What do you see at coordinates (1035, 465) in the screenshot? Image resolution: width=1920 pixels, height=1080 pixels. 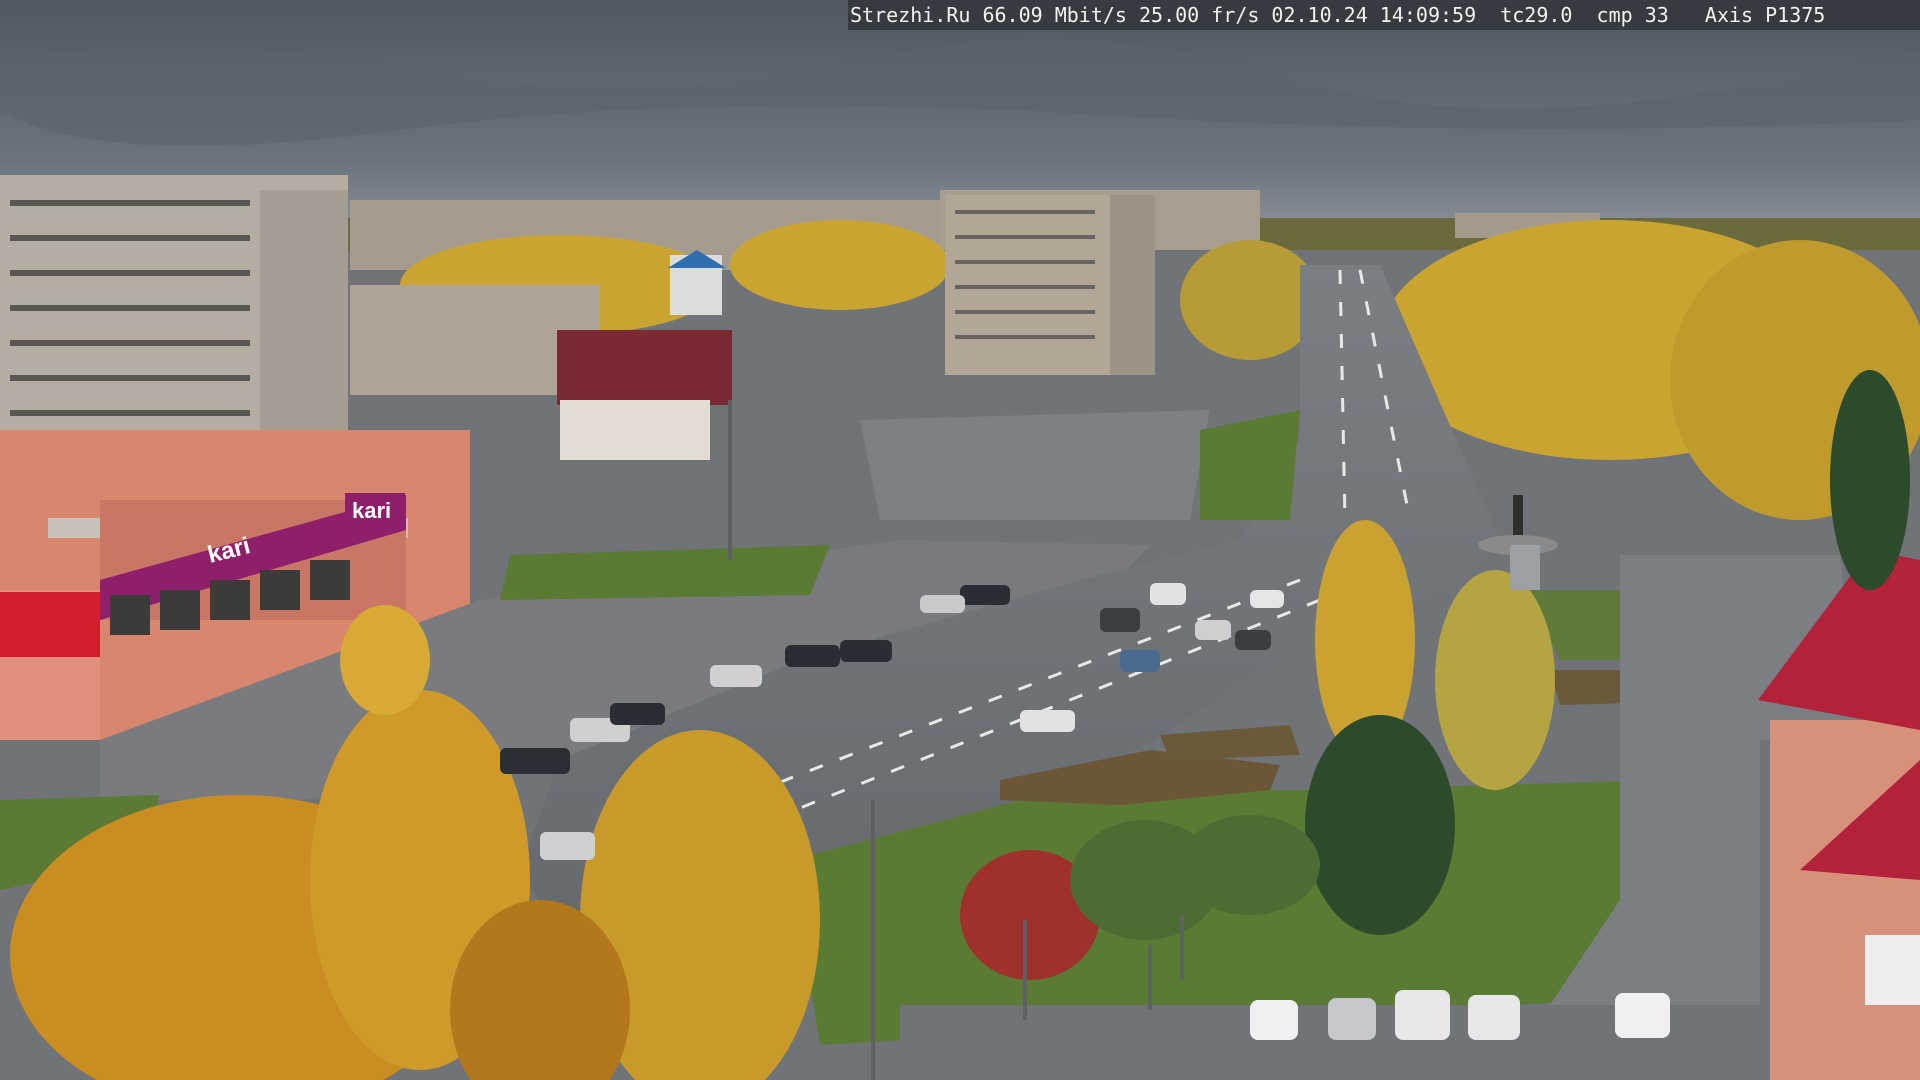 I see `plaza` at bounding box center [1035, 465].